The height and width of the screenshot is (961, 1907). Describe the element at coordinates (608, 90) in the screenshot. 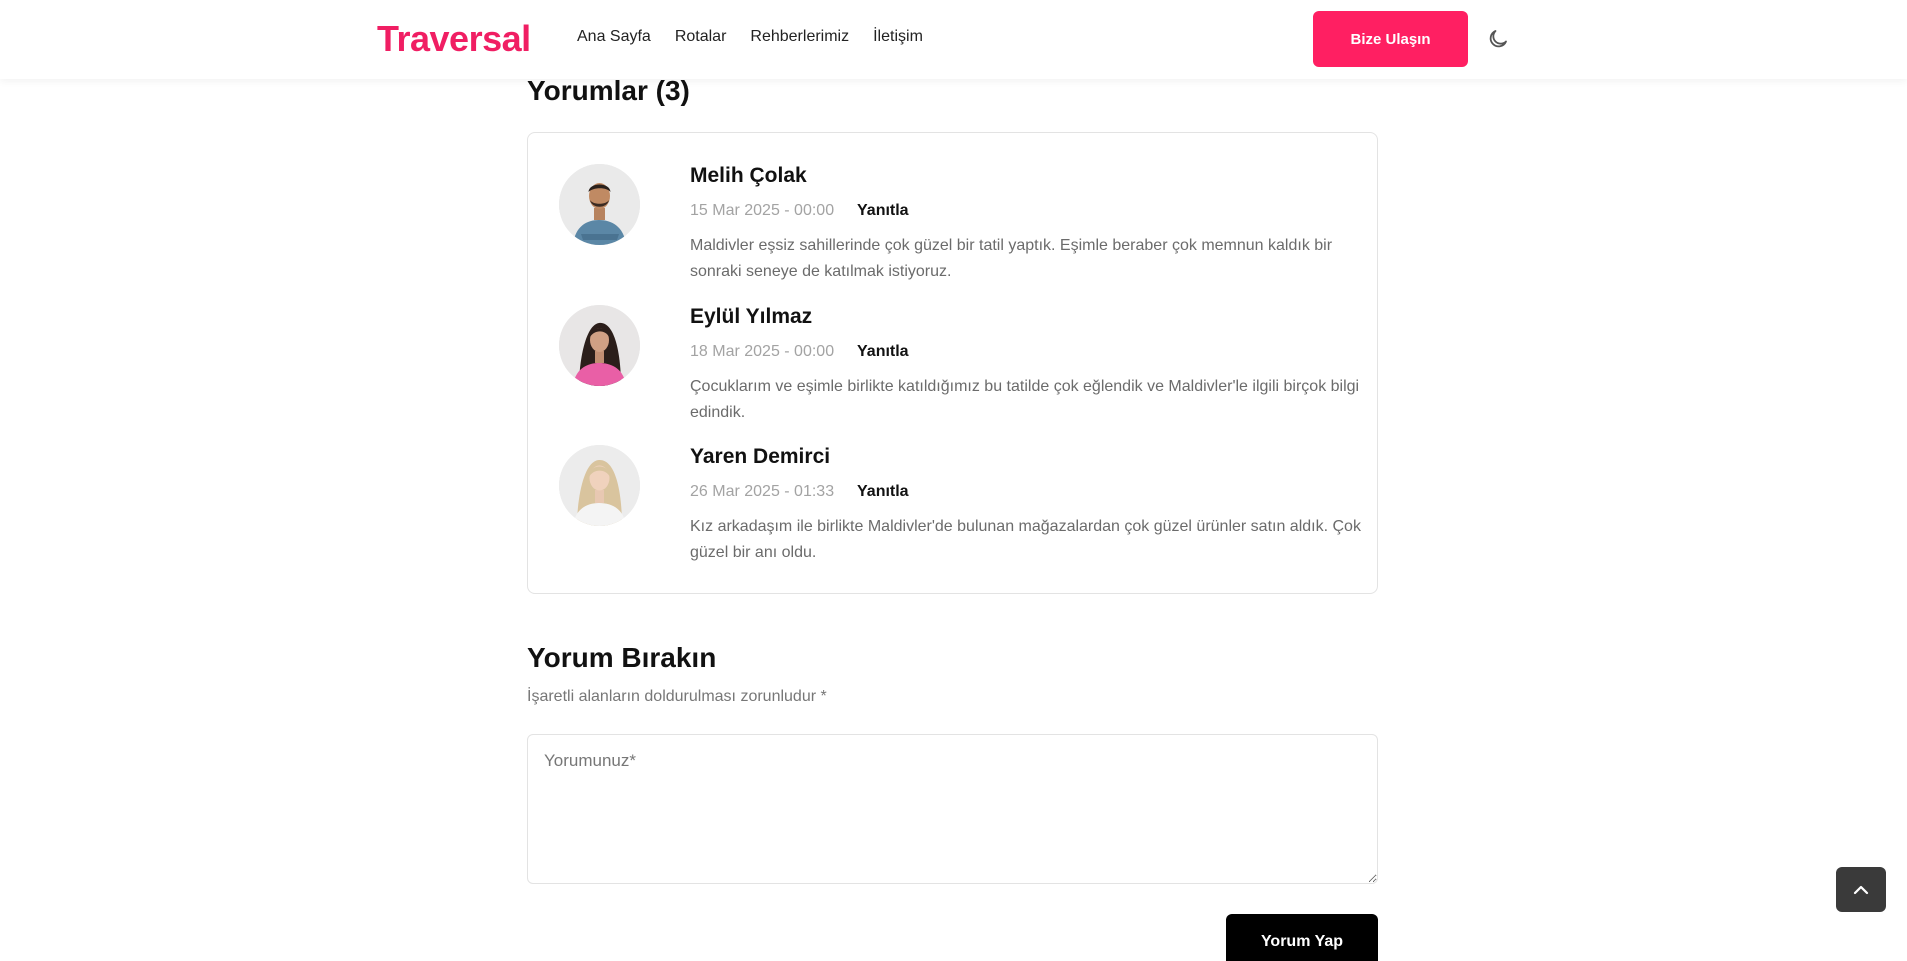

I see `comments-title: Yorumlar (3)` at that location.